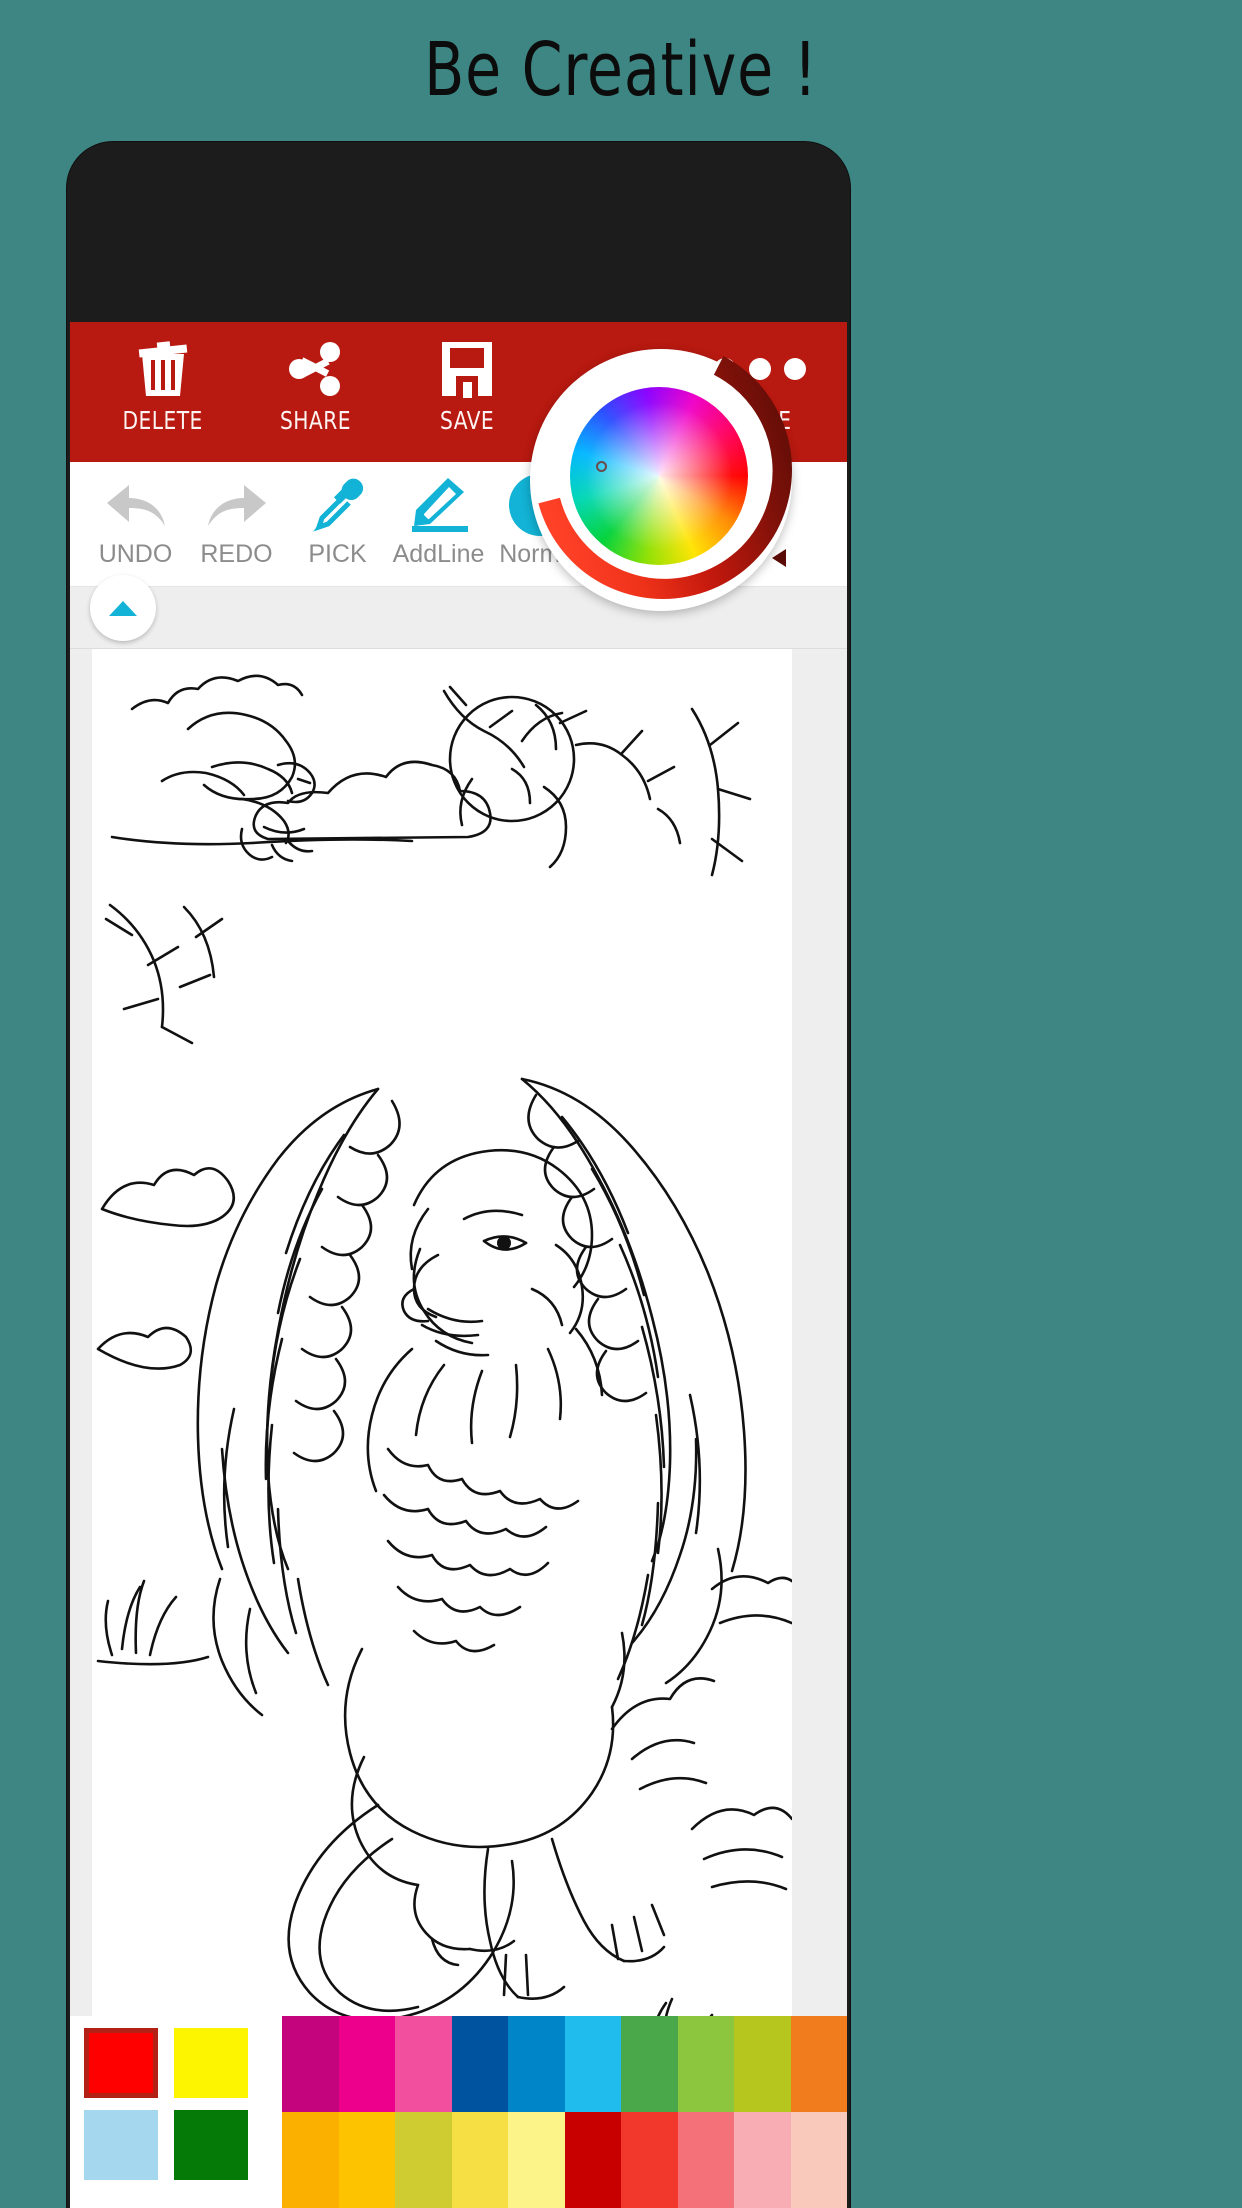 Image resolution: width=1242 pixels, height=2208 pixels. What do you see at coordinates (163, 369) in the screenshot?
I see `trash-icon` at bounding box center [163, 369].